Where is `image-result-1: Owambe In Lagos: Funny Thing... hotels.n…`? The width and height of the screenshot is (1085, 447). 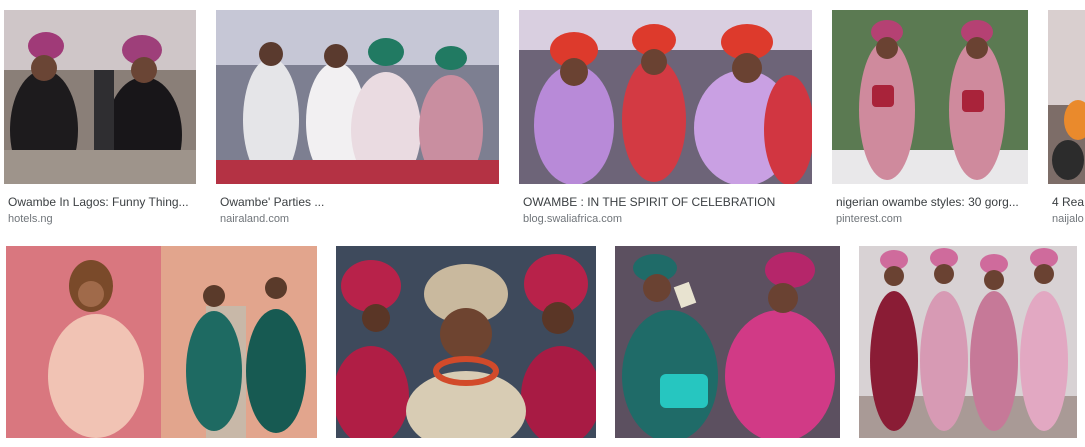 image-result-1: Owambe In Lagos: Funny Thing... hotels.n… is located at coordinates (100, 120).